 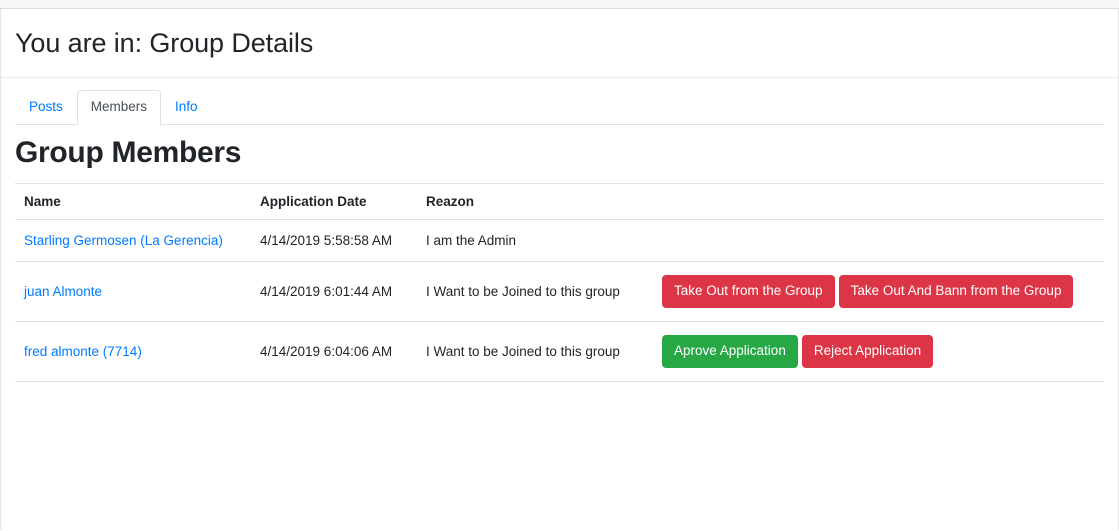 I want to click on take-out-and-bann-from-the-group-button: Take Out And Bann from the Group, so click(x=956, y=291).